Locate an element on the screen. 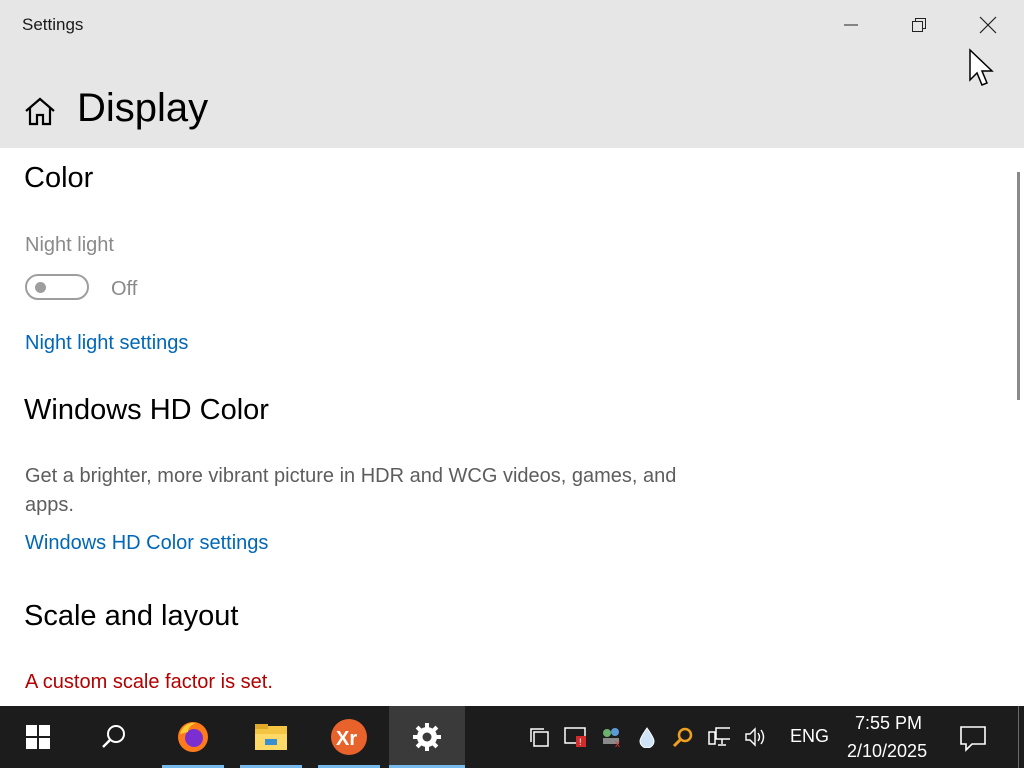  start-button is located at coordinates (38, 737).